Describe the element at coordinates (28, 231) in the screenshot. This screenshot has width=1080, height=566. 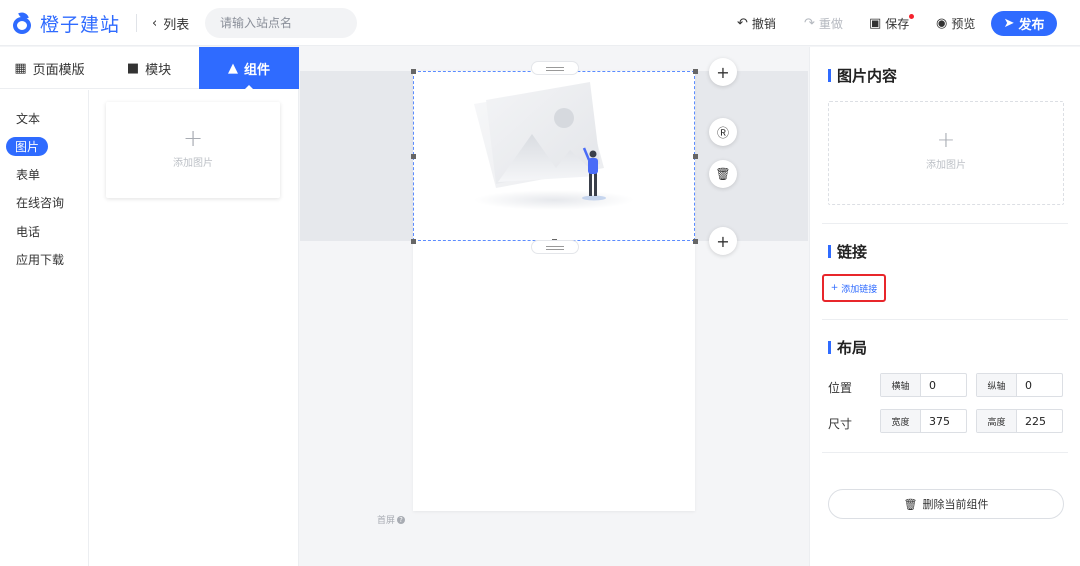
I see `category-phone: 电话` at that location.